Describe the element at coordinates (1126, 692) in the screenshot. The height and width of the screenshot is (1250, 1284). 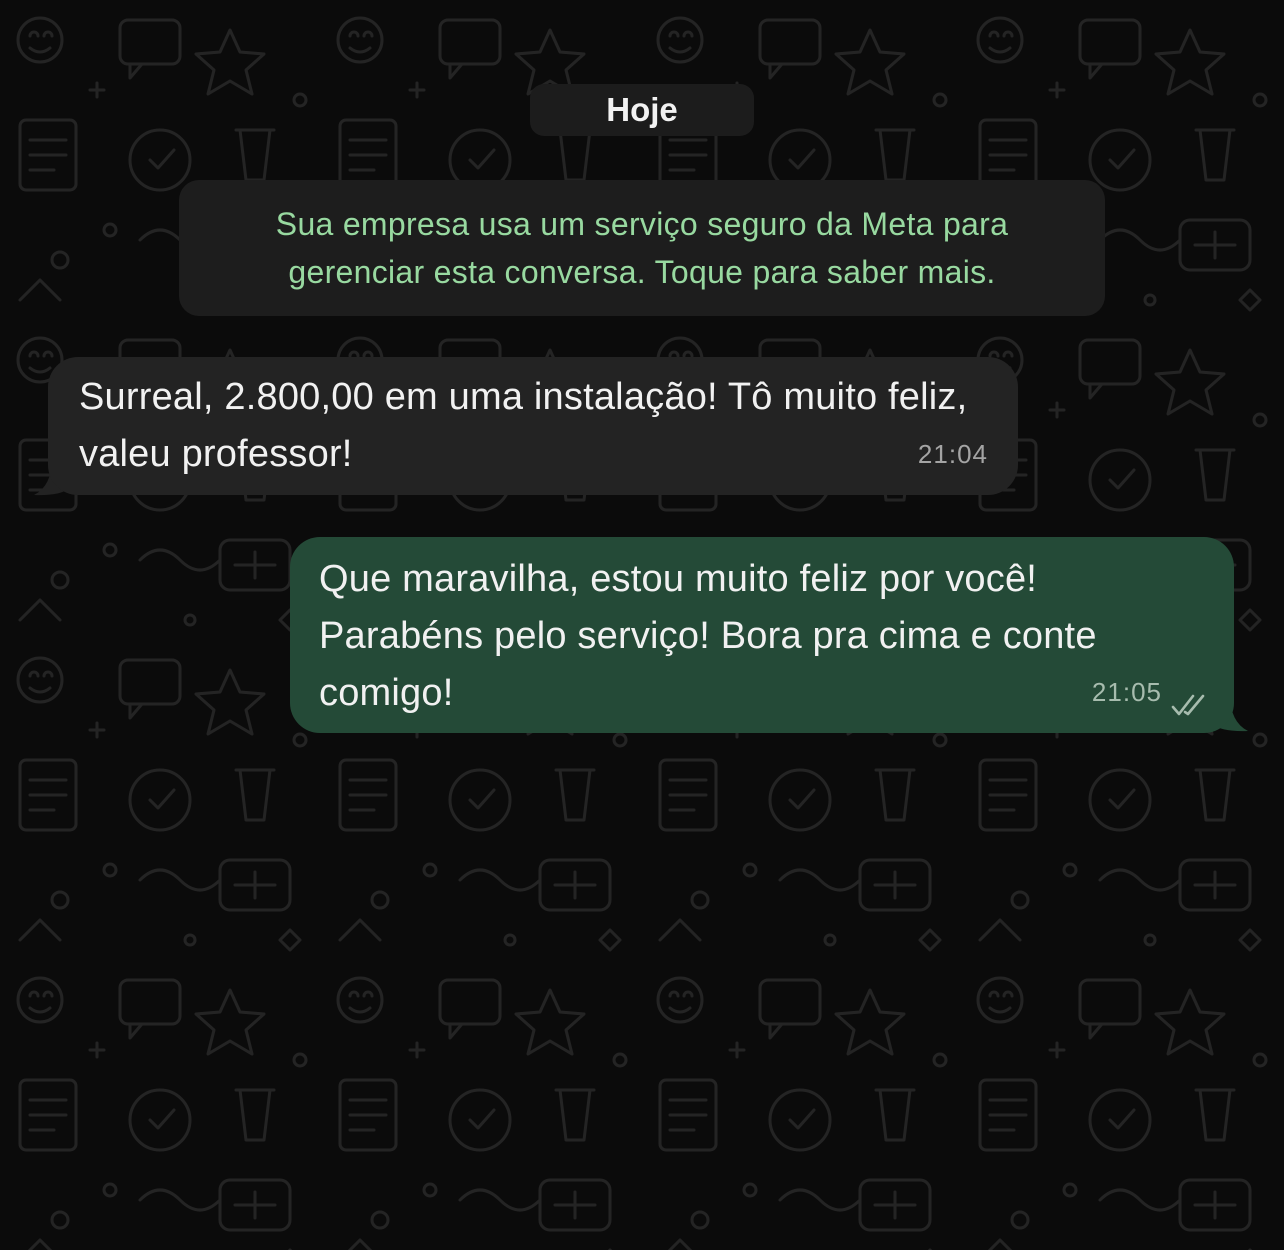
I see `message-timestamp: 21:05` at that location.